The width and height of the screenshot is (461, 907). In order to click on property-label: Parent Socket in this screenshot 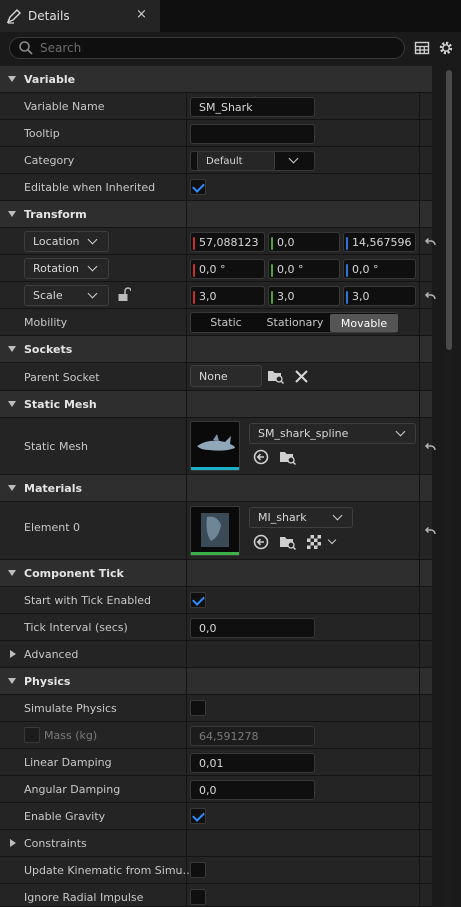, I will do `click(62, 377)`.